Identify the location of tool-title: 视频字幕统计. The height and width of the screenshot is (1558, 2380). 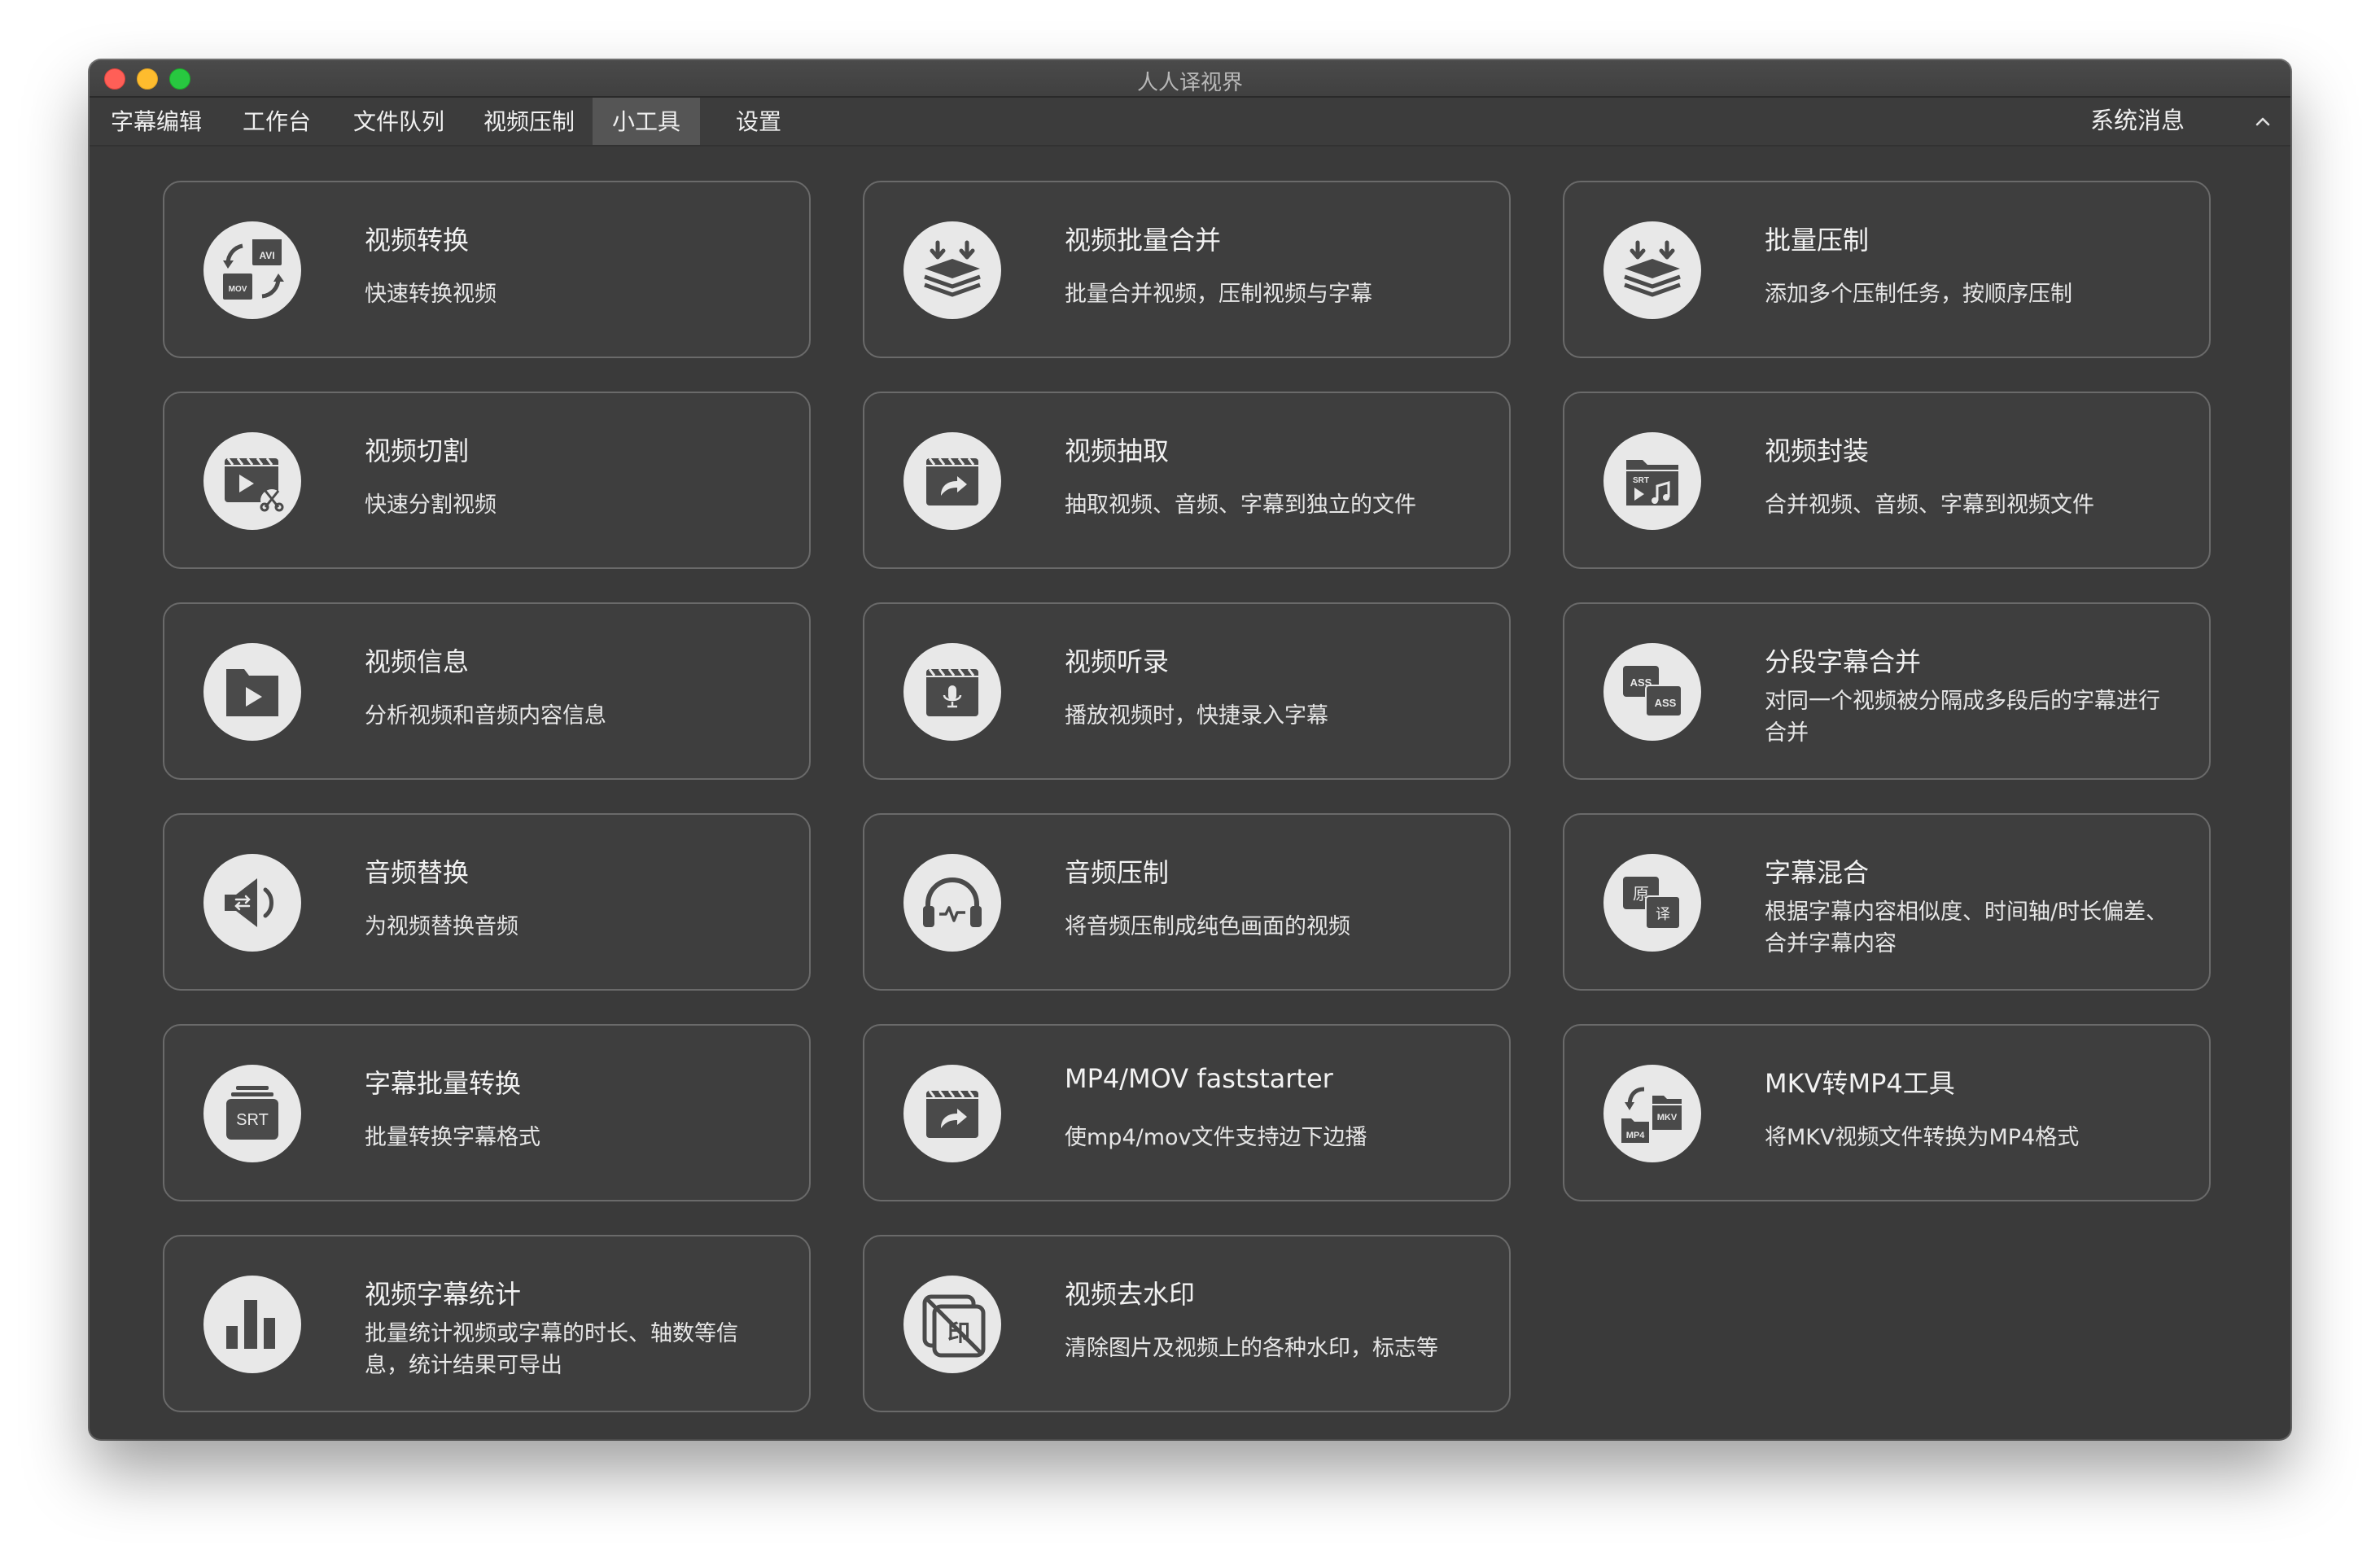
(444, 1294).